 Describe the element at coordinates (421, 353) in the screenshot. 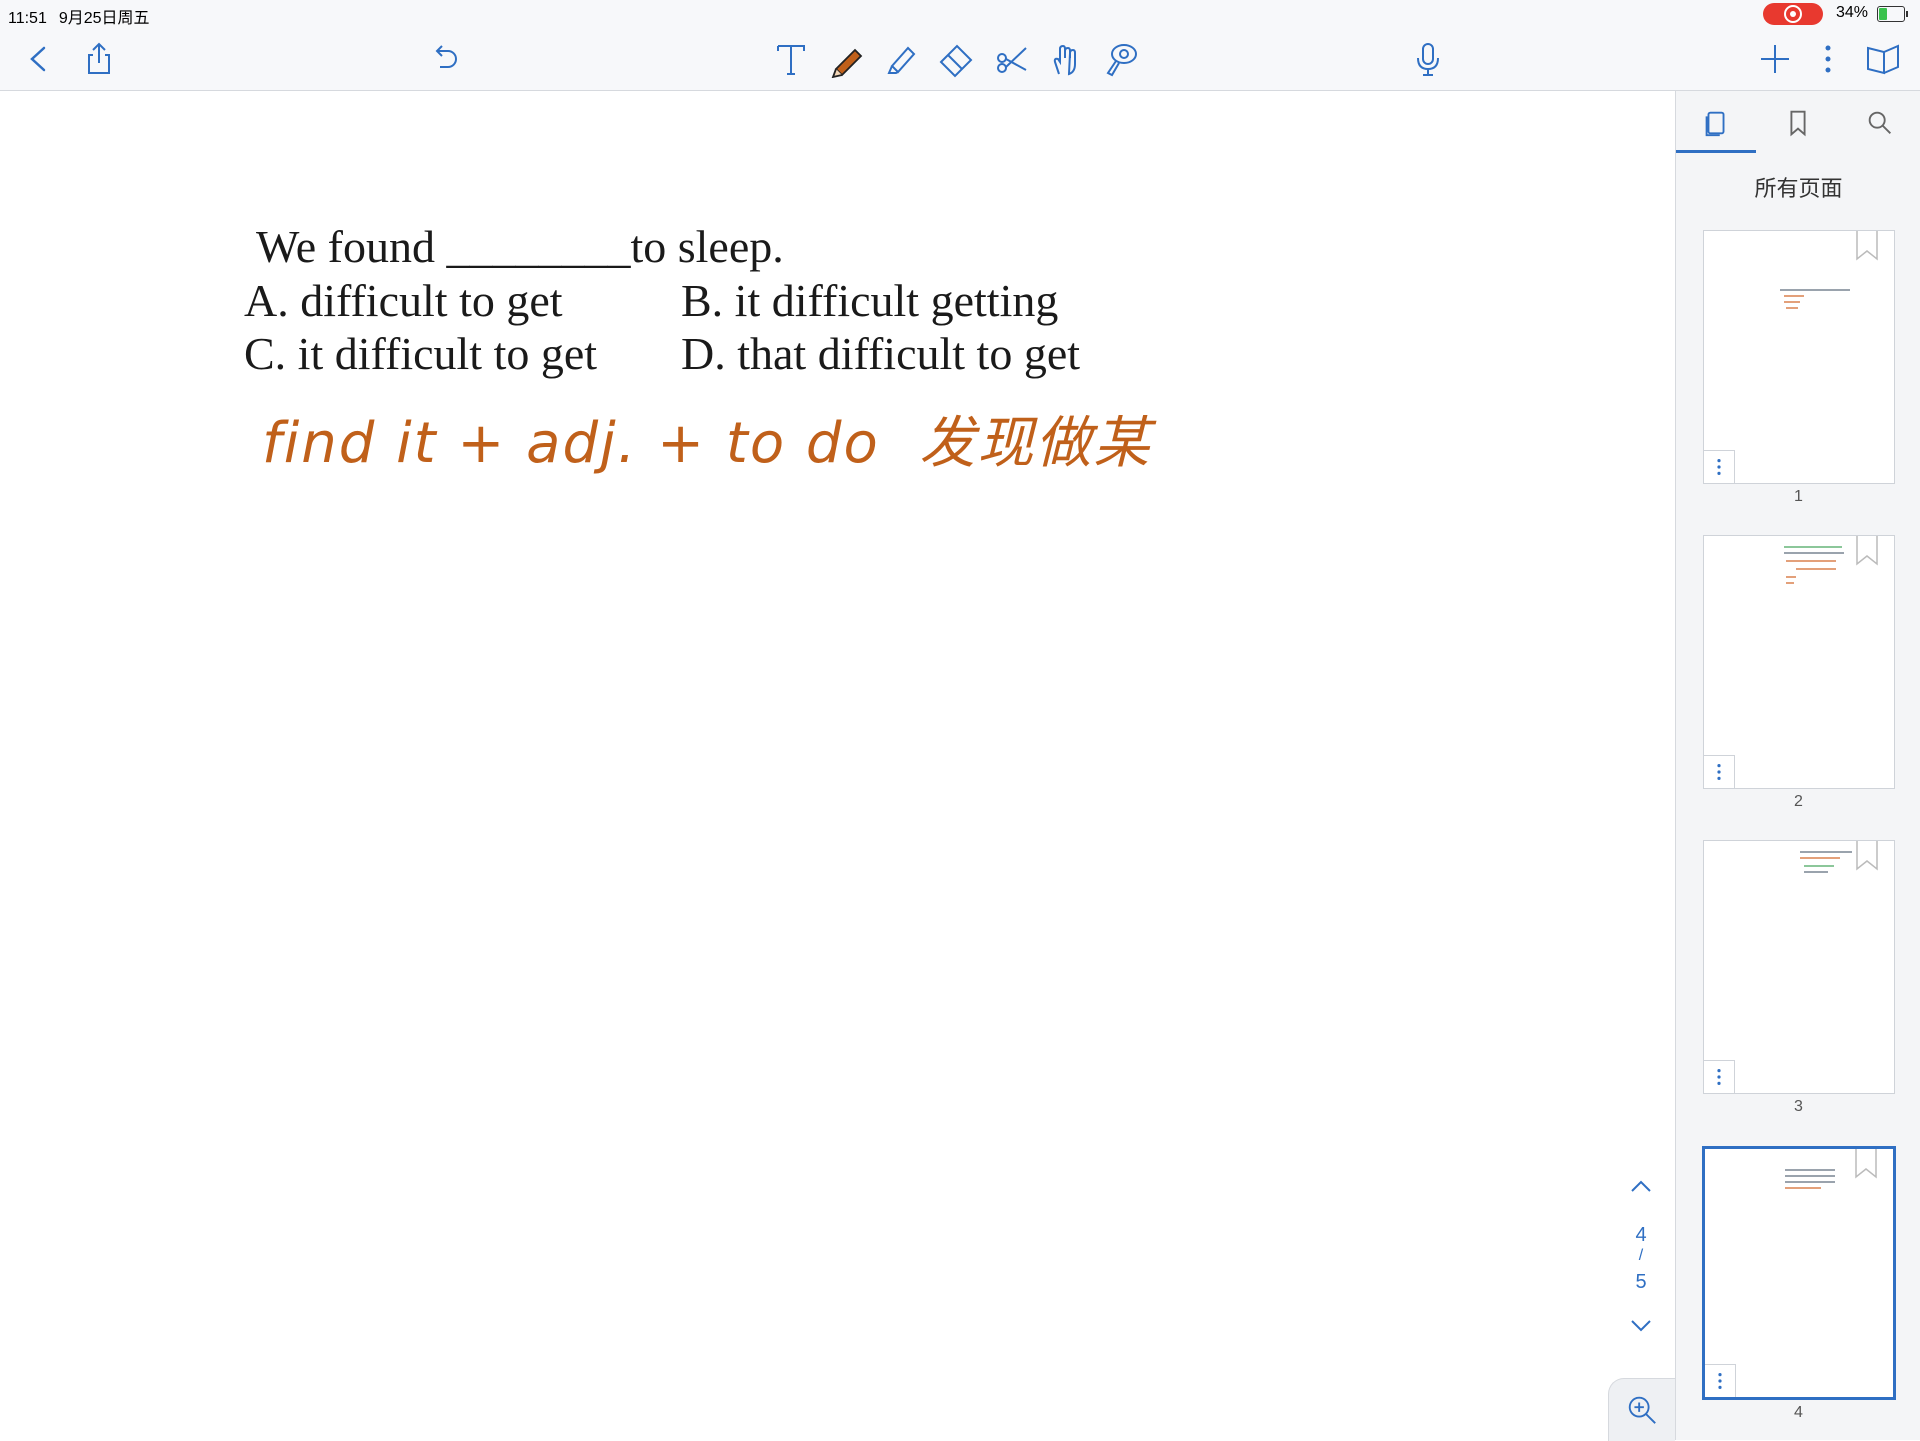

I see `option-c: C. it difficult to get` at that location.